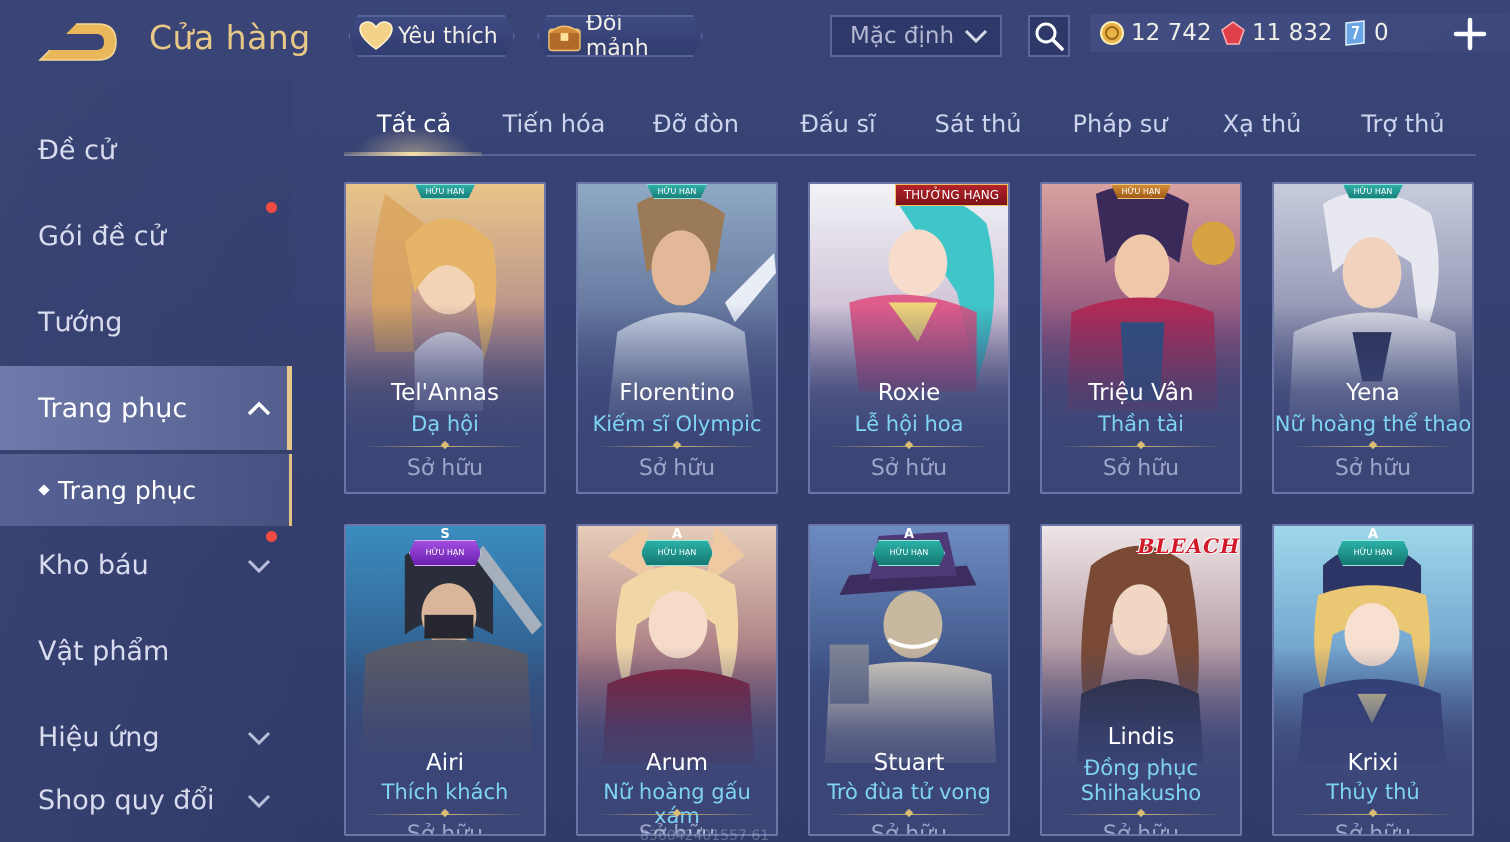 The width and height of the screenshot is (1510, 842). Describe the element at coordinates (1403, 132) in the screenshot. I see `tab-support: Trợ thủ` at that location.